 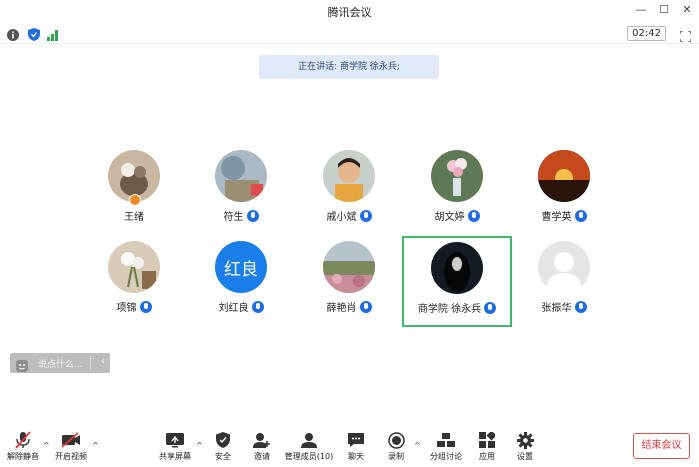 I want to click on record-icon, so click(x=396, y=440).